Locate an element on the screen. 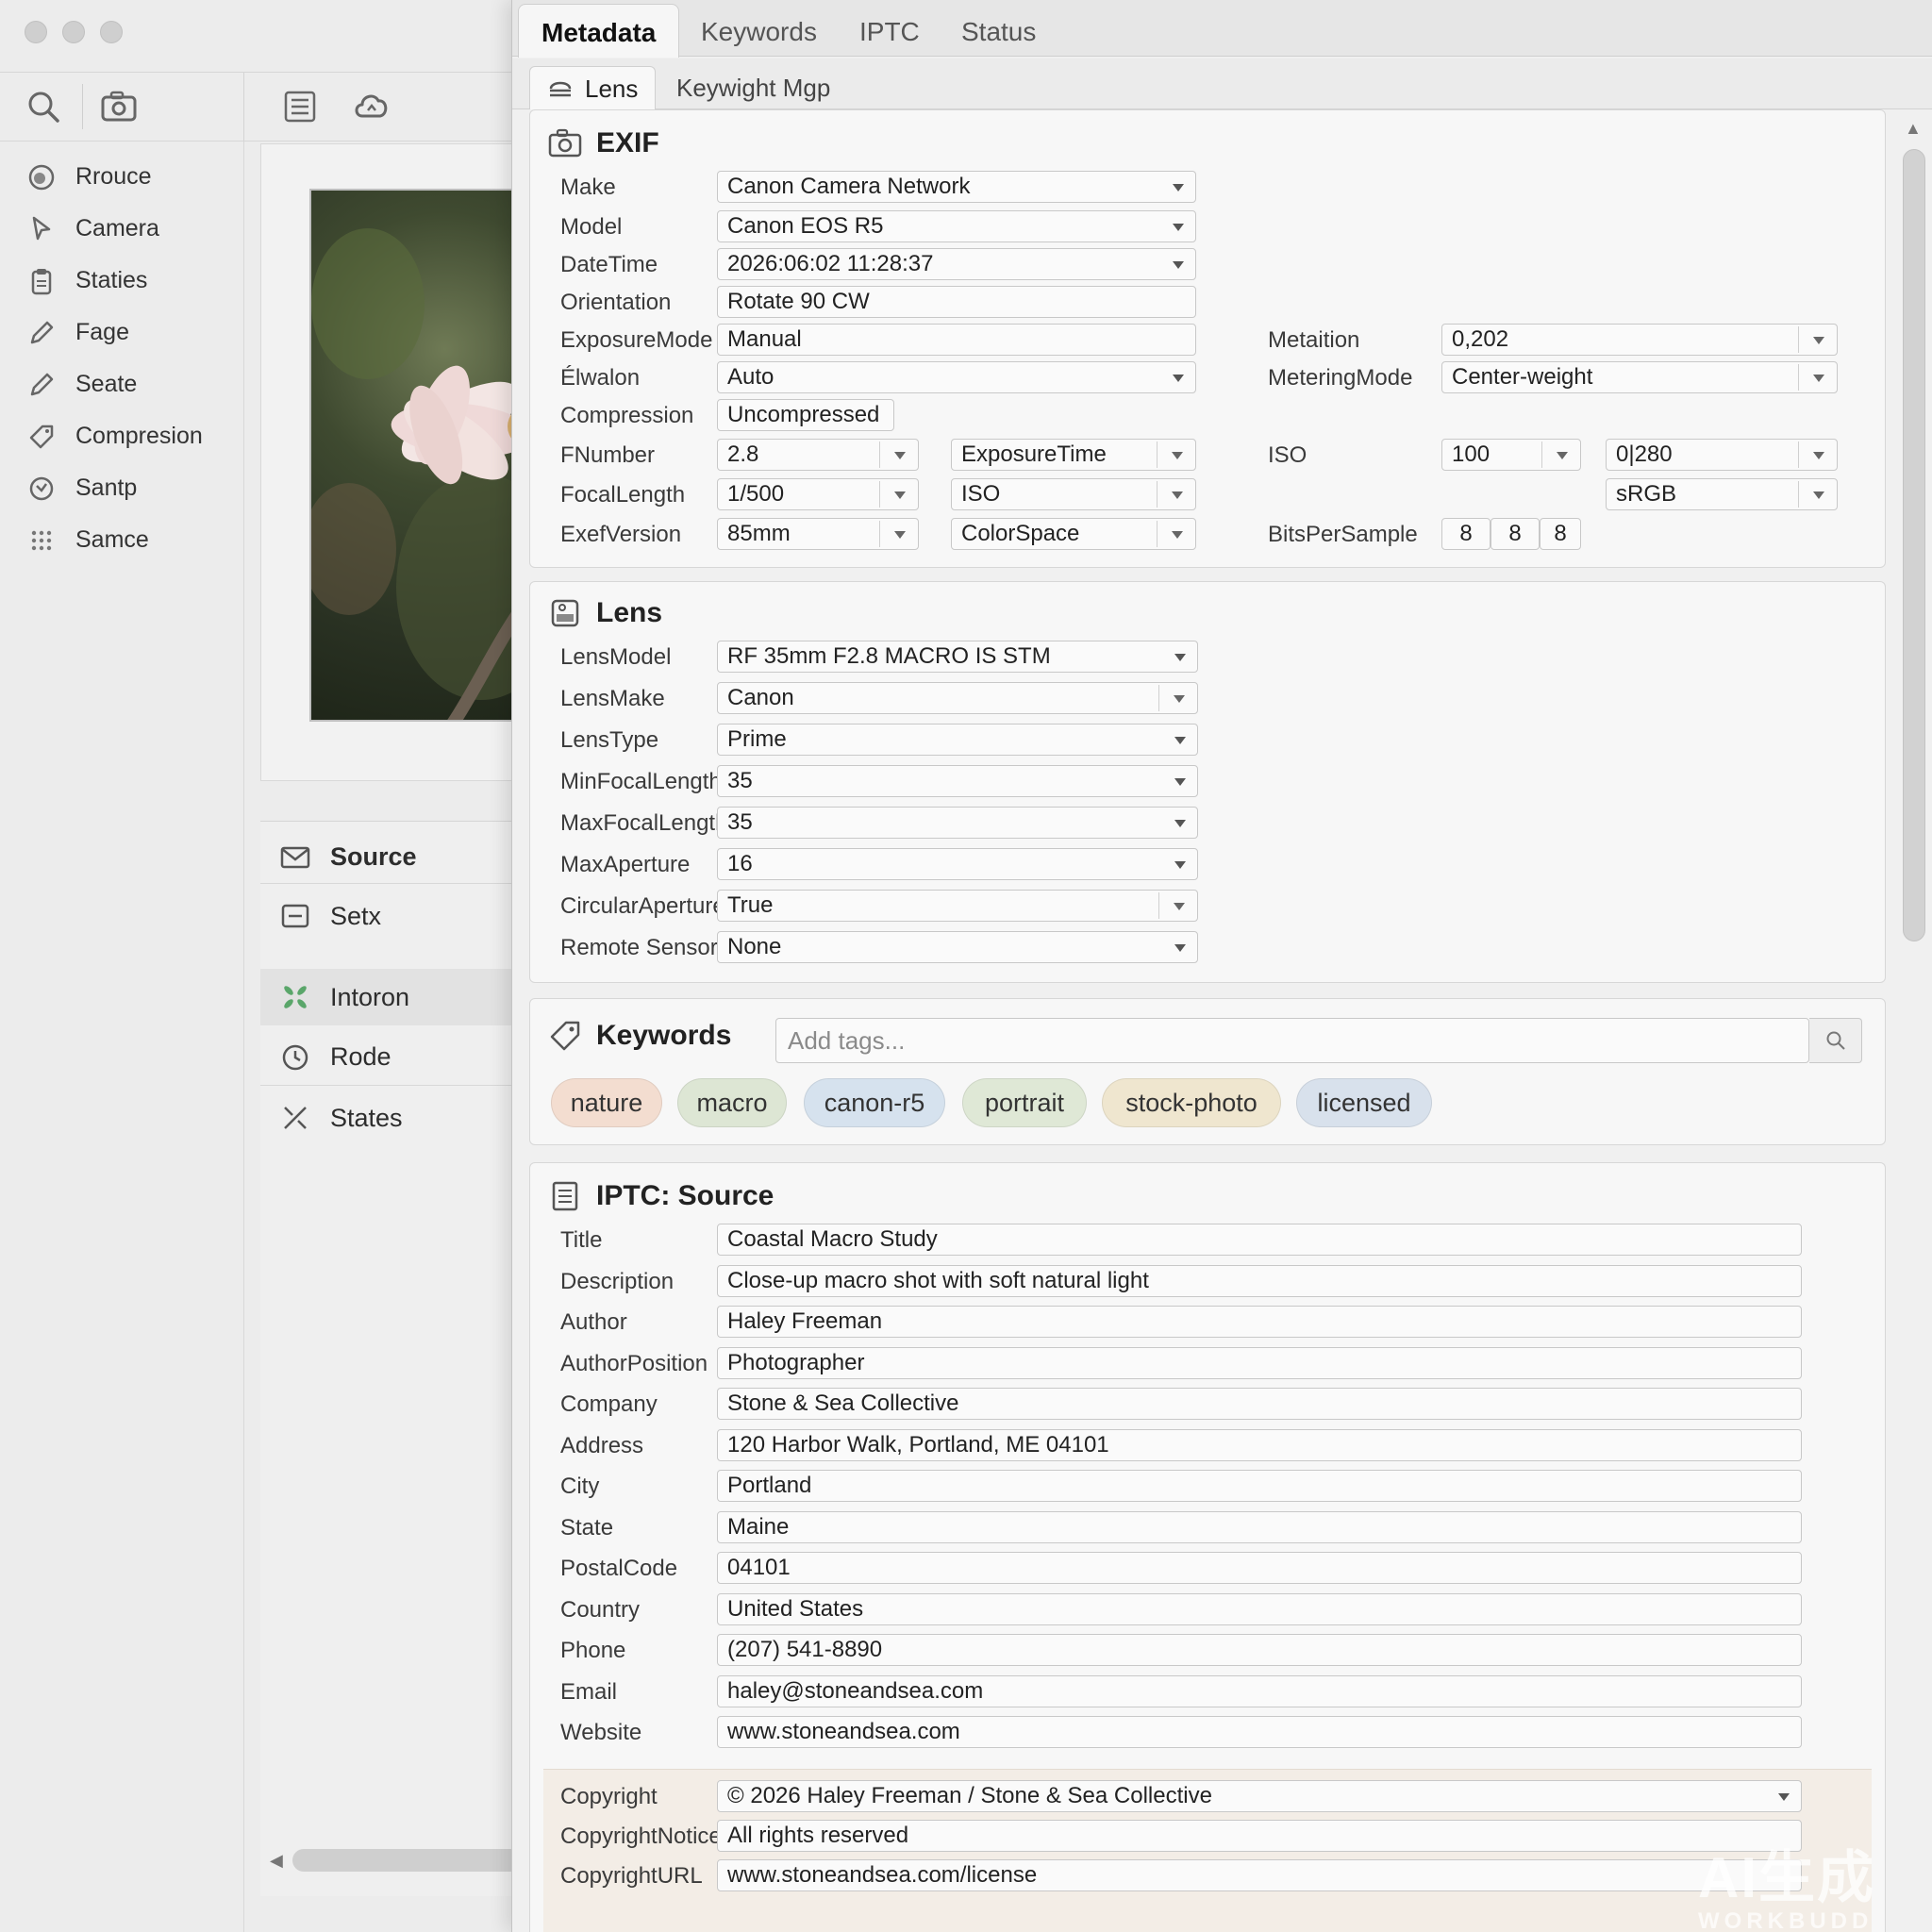 The height and width of the screenshot is (1932, 1932). elwalon-label: Élwalon is located at coordinates (600, 378).